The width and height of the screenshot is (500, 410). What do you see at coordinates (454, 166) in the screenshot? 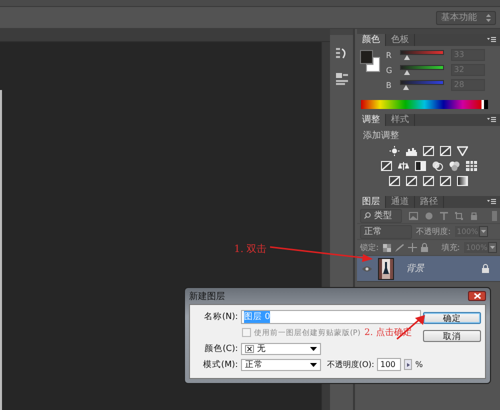
I see `mixer-icon` at bounding box center [454, 166].